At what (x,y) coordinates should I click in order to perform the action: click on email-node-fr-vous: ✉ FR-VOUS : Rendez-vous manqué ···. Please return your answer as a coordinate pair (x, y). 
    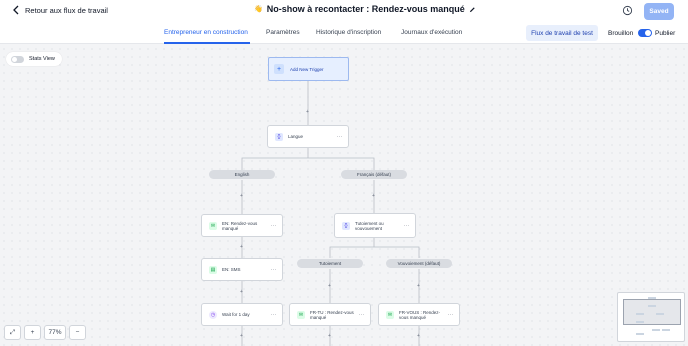
    Looking at the image, I should click on (419, 314).